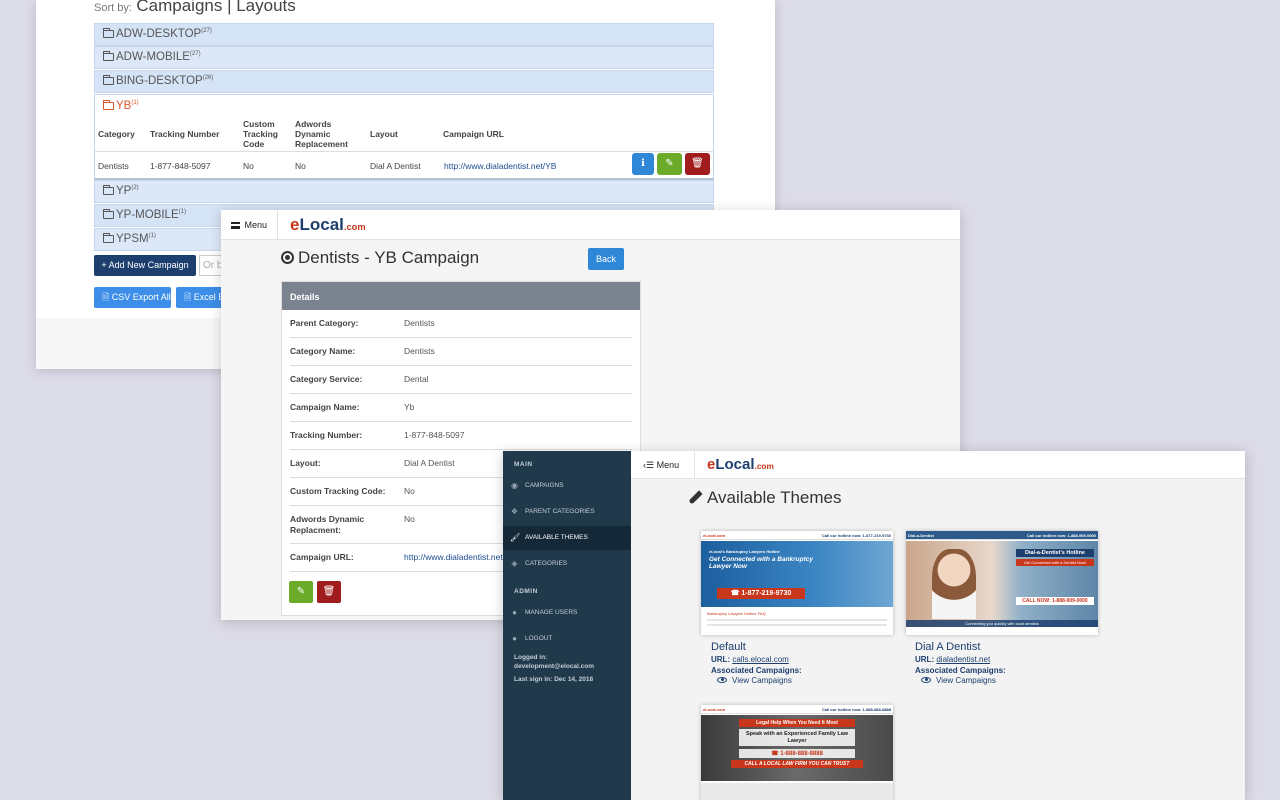  I want to click on theme-url-link: calls.elocal.com, so click(760, 659).